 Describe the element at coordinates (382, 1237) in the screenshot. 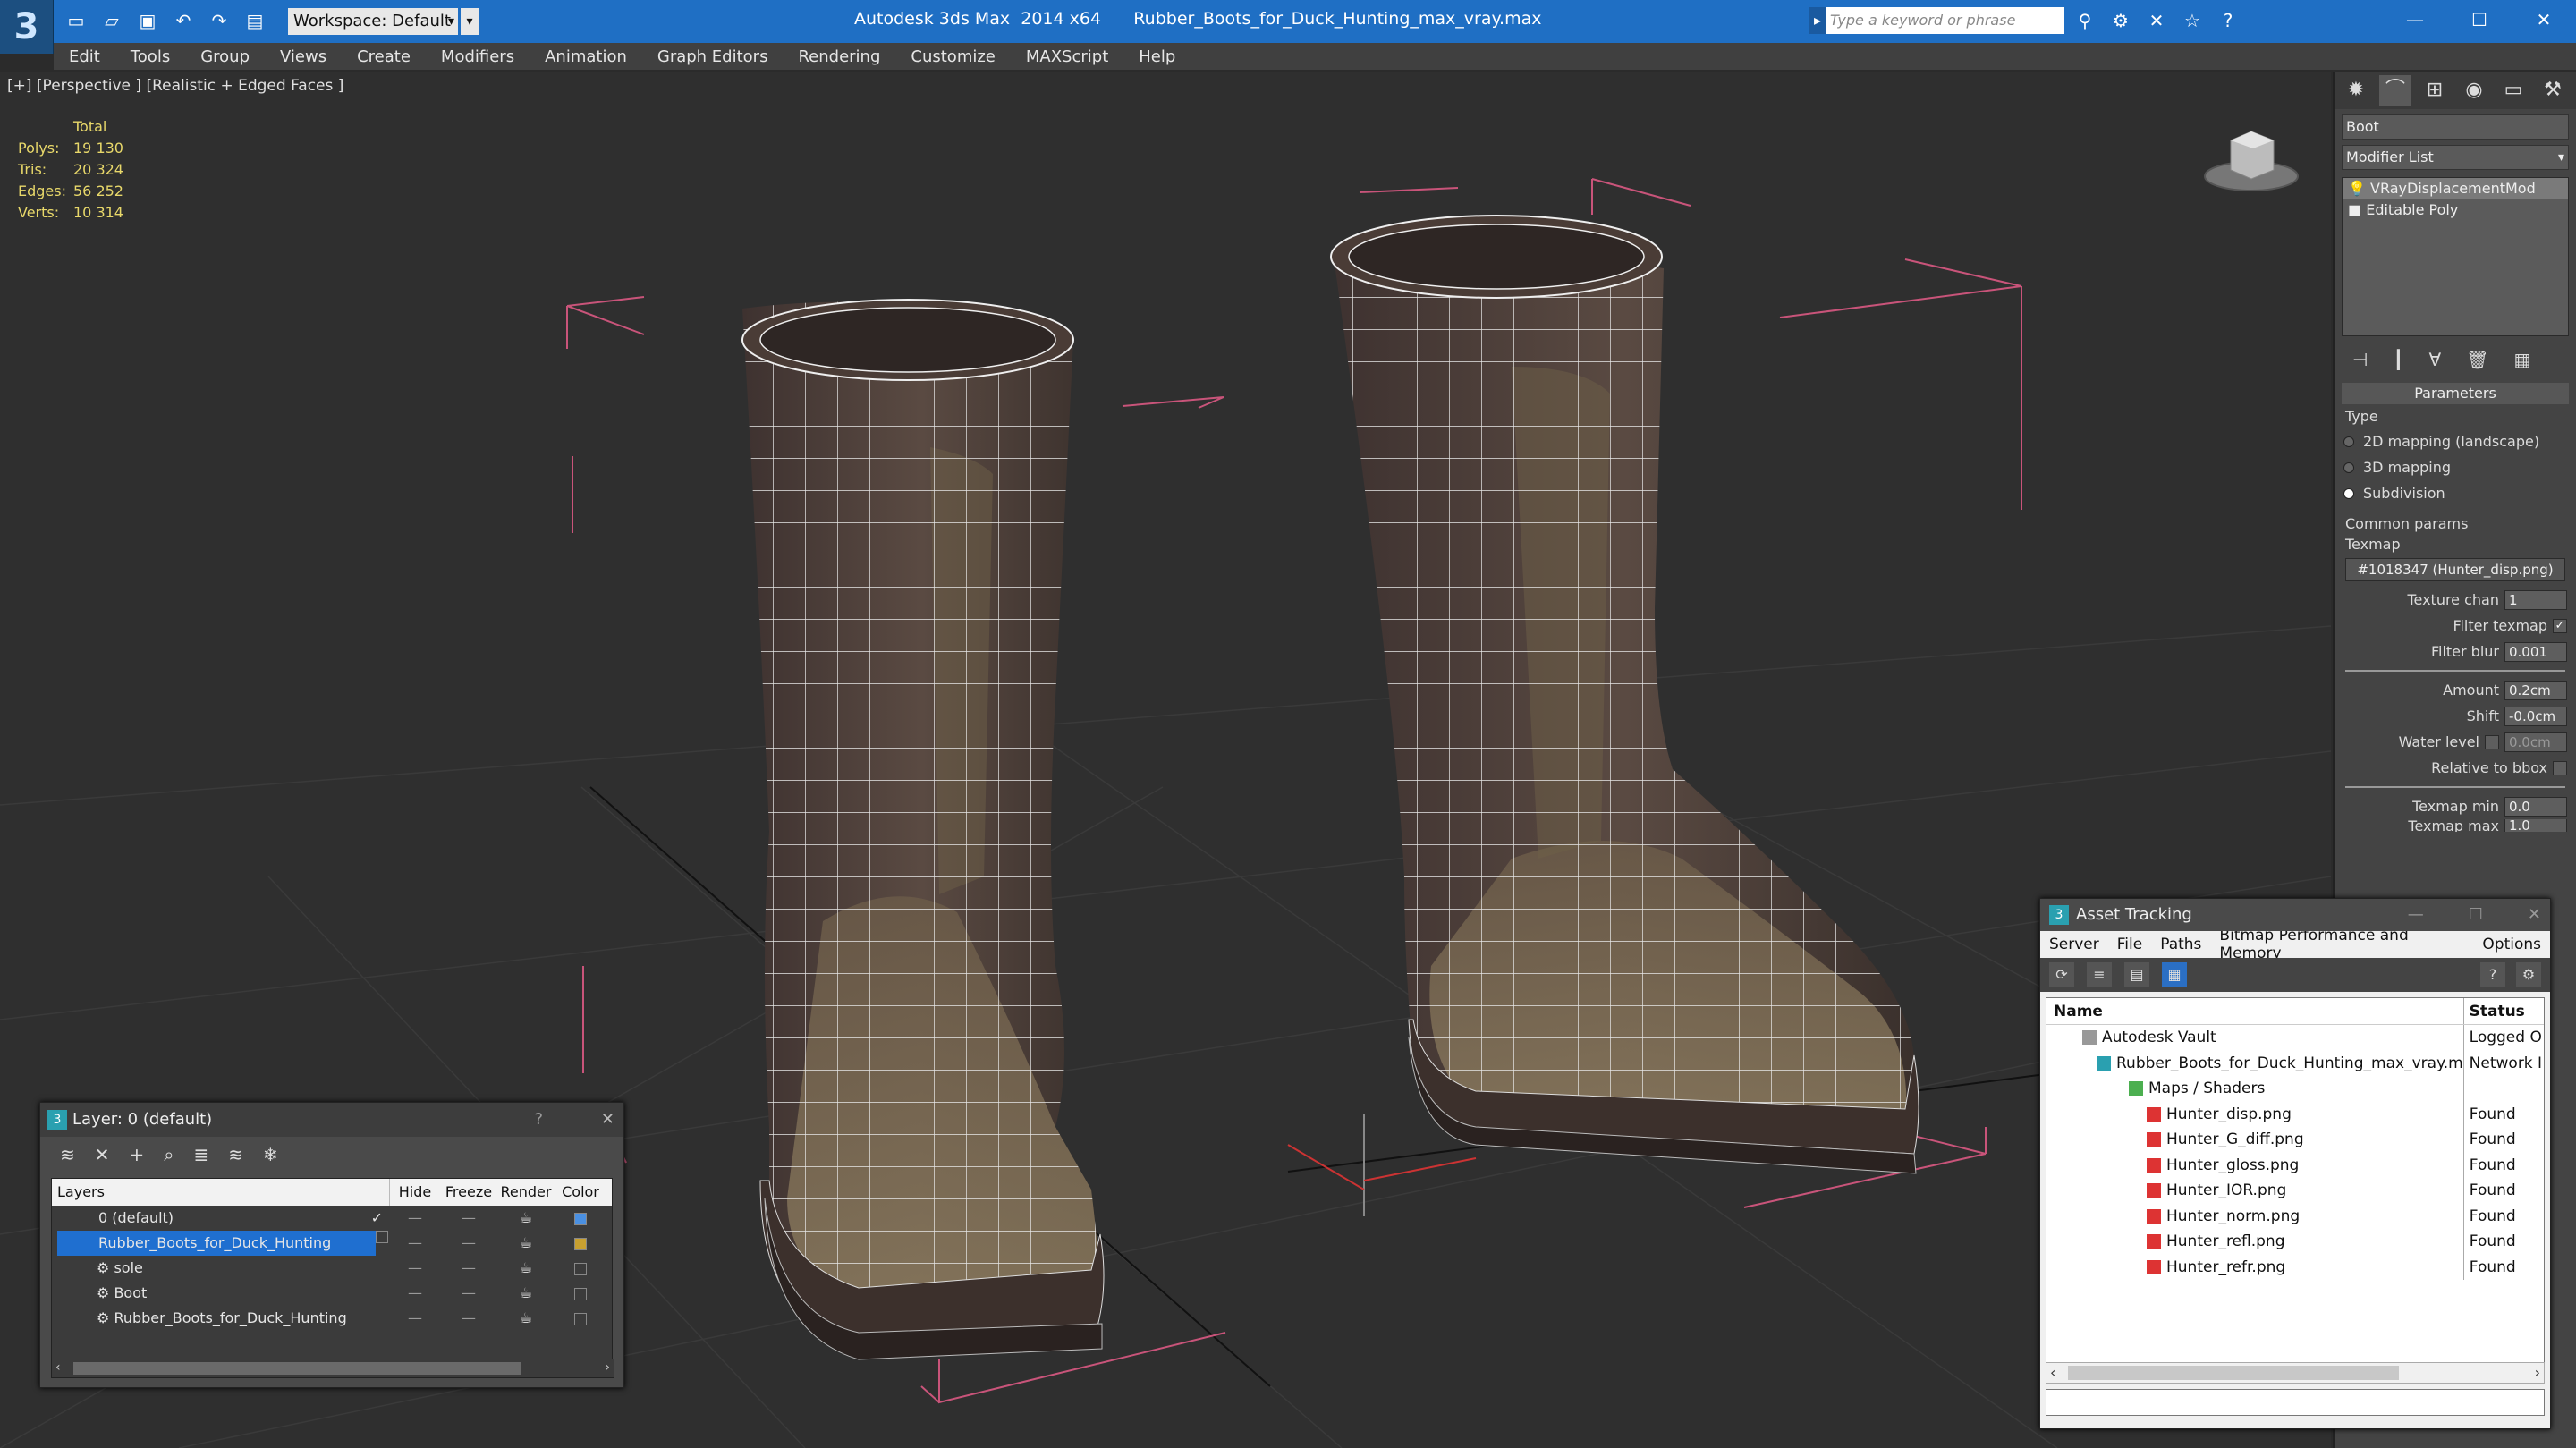

I see `set-current-layer-box` at that location.